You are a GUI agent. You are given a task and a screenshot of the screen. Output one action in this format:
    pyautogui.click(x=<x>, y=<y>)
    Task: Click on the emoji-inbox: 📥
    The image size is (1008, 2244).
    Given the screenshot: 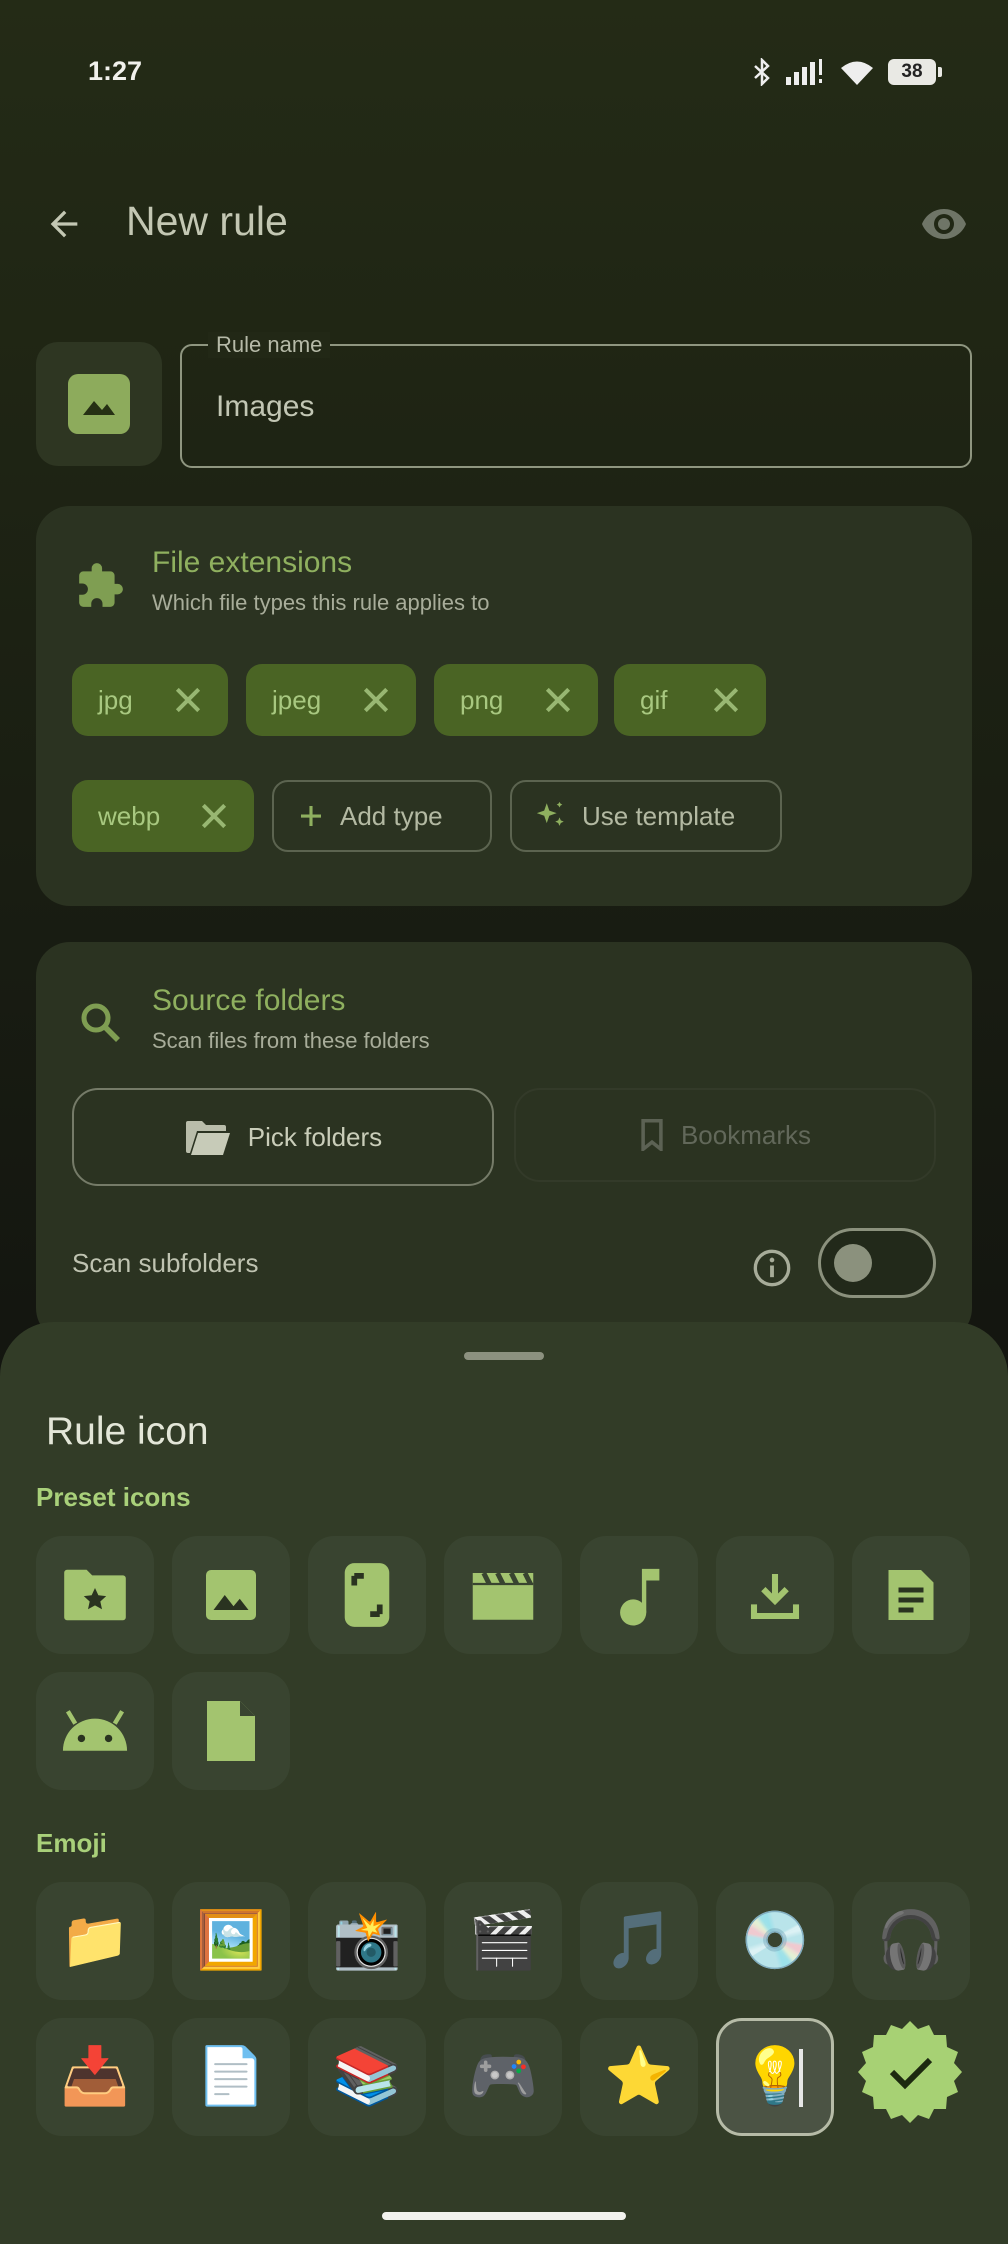 What is the action you would take?
    pyautogui.click(x=95, y=2077)
    